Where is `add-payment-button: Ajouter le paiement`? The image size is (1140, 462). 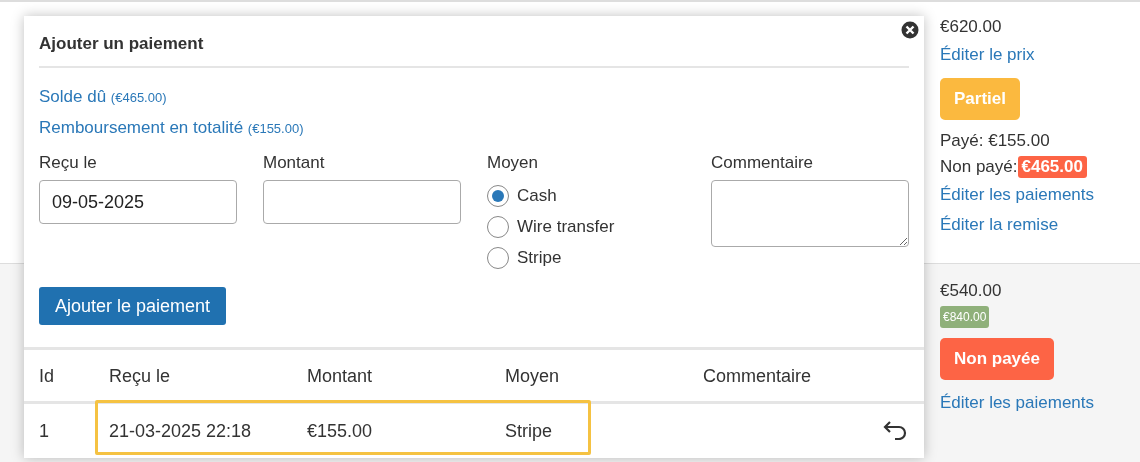 add-payment-button: Ajouter le paiement is located at coordinates (133, 306).